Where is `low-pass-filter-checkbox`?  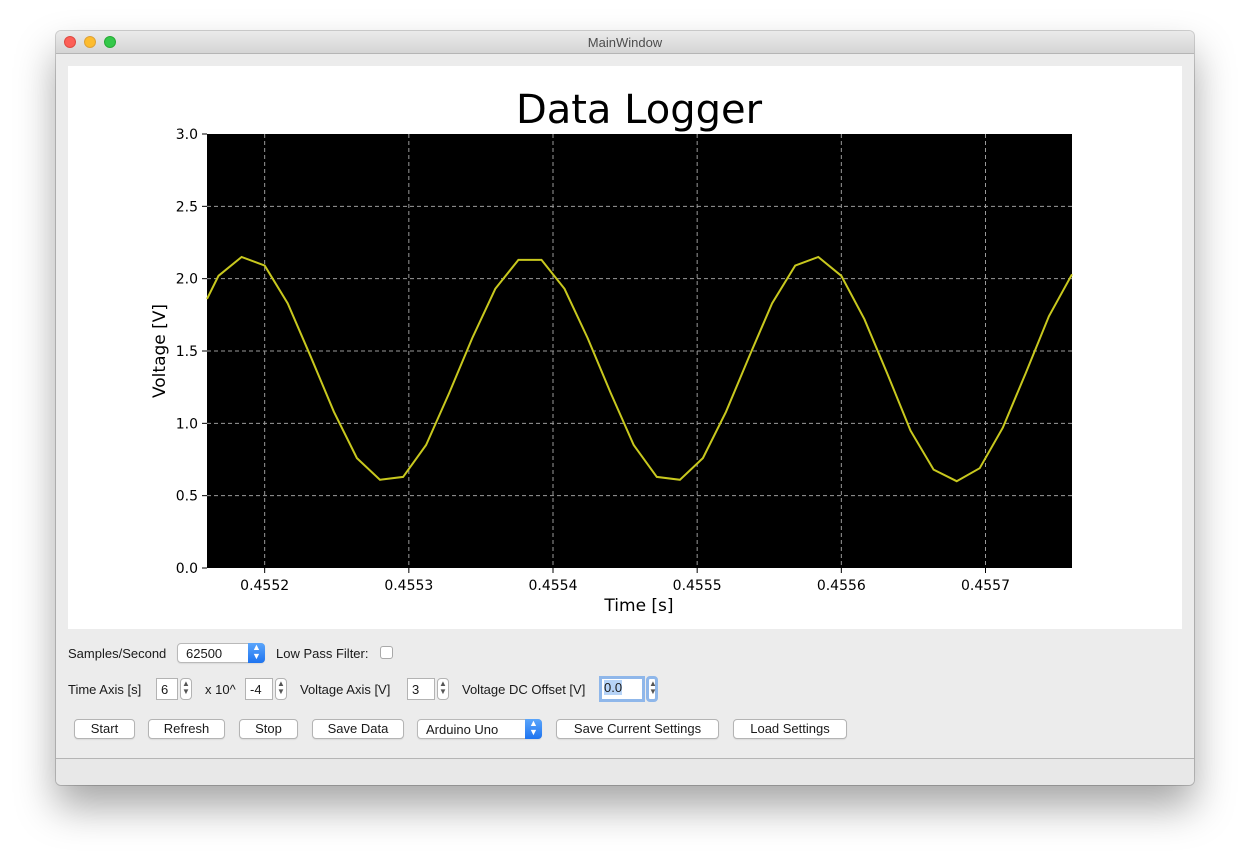 low-pass-filter-checkbox is located at coordinates (386, 652).